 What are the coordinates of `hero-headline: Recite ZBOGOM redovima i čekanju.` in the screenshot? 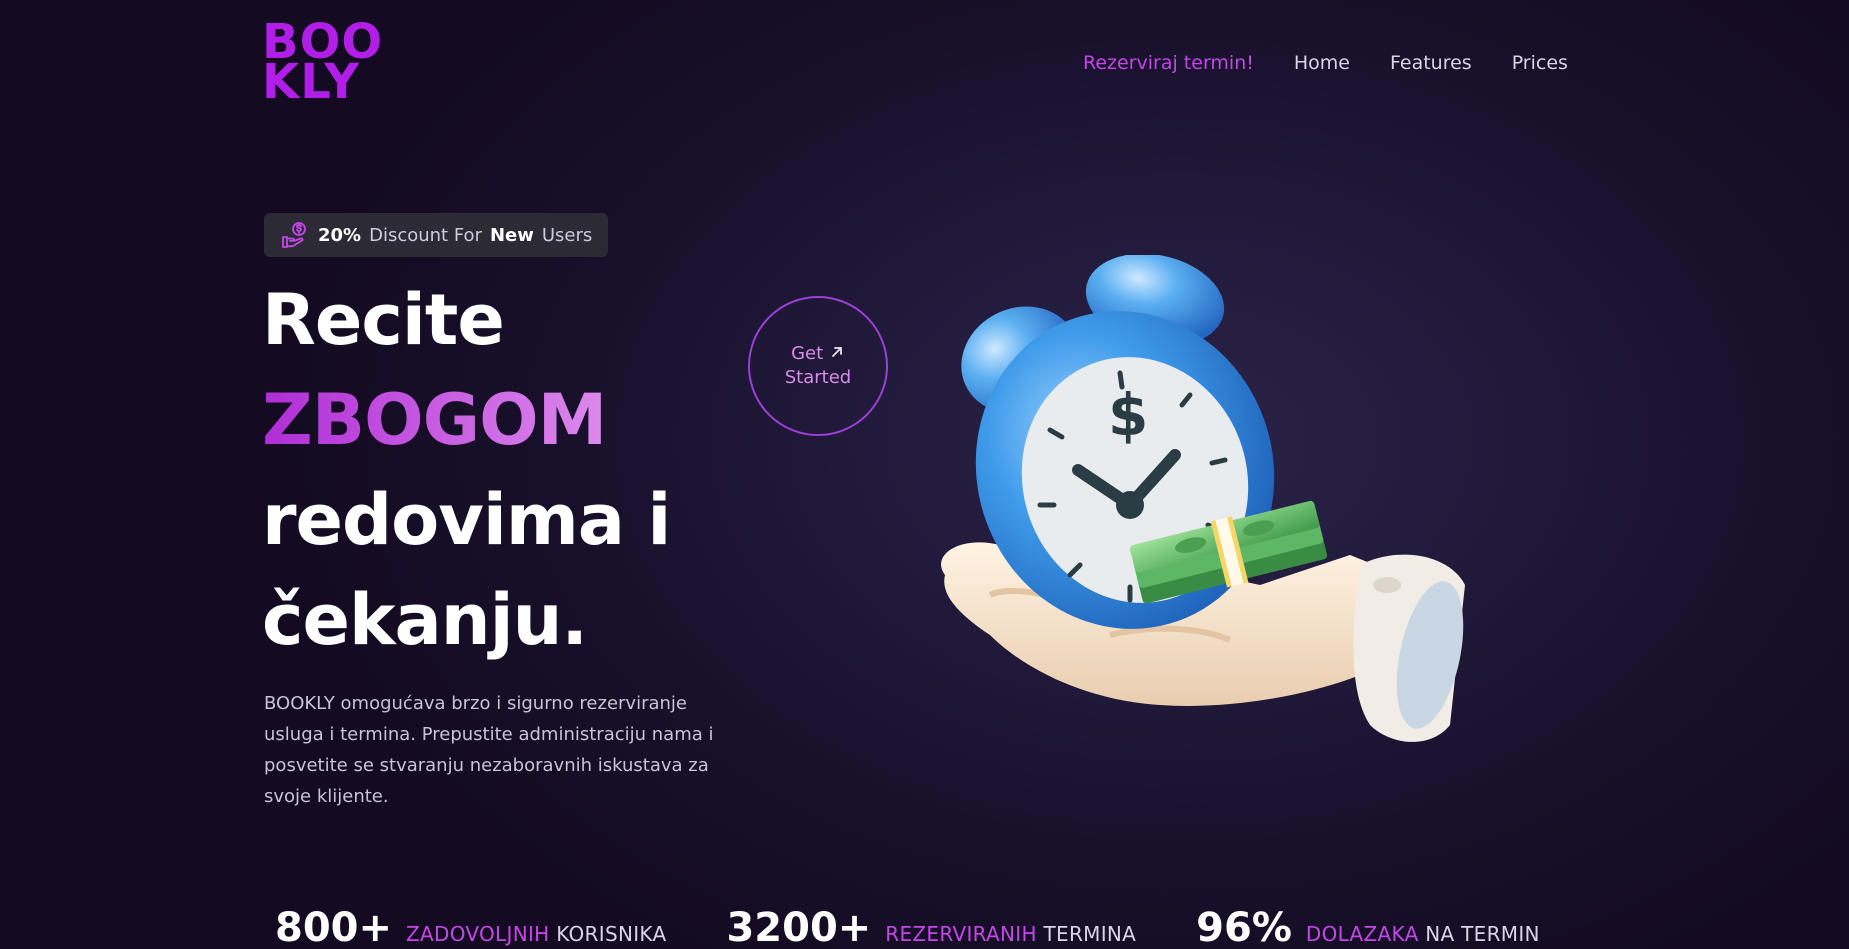 It's located at (466, 470).